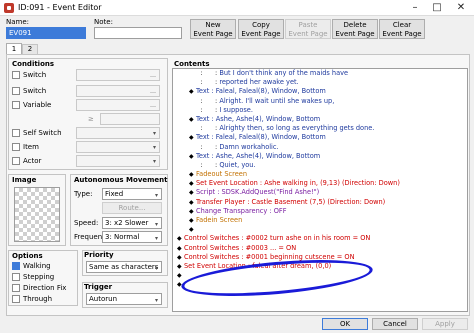 The image size is (474, 333). I want to click on walking-label: Walking, so click(37, 266).